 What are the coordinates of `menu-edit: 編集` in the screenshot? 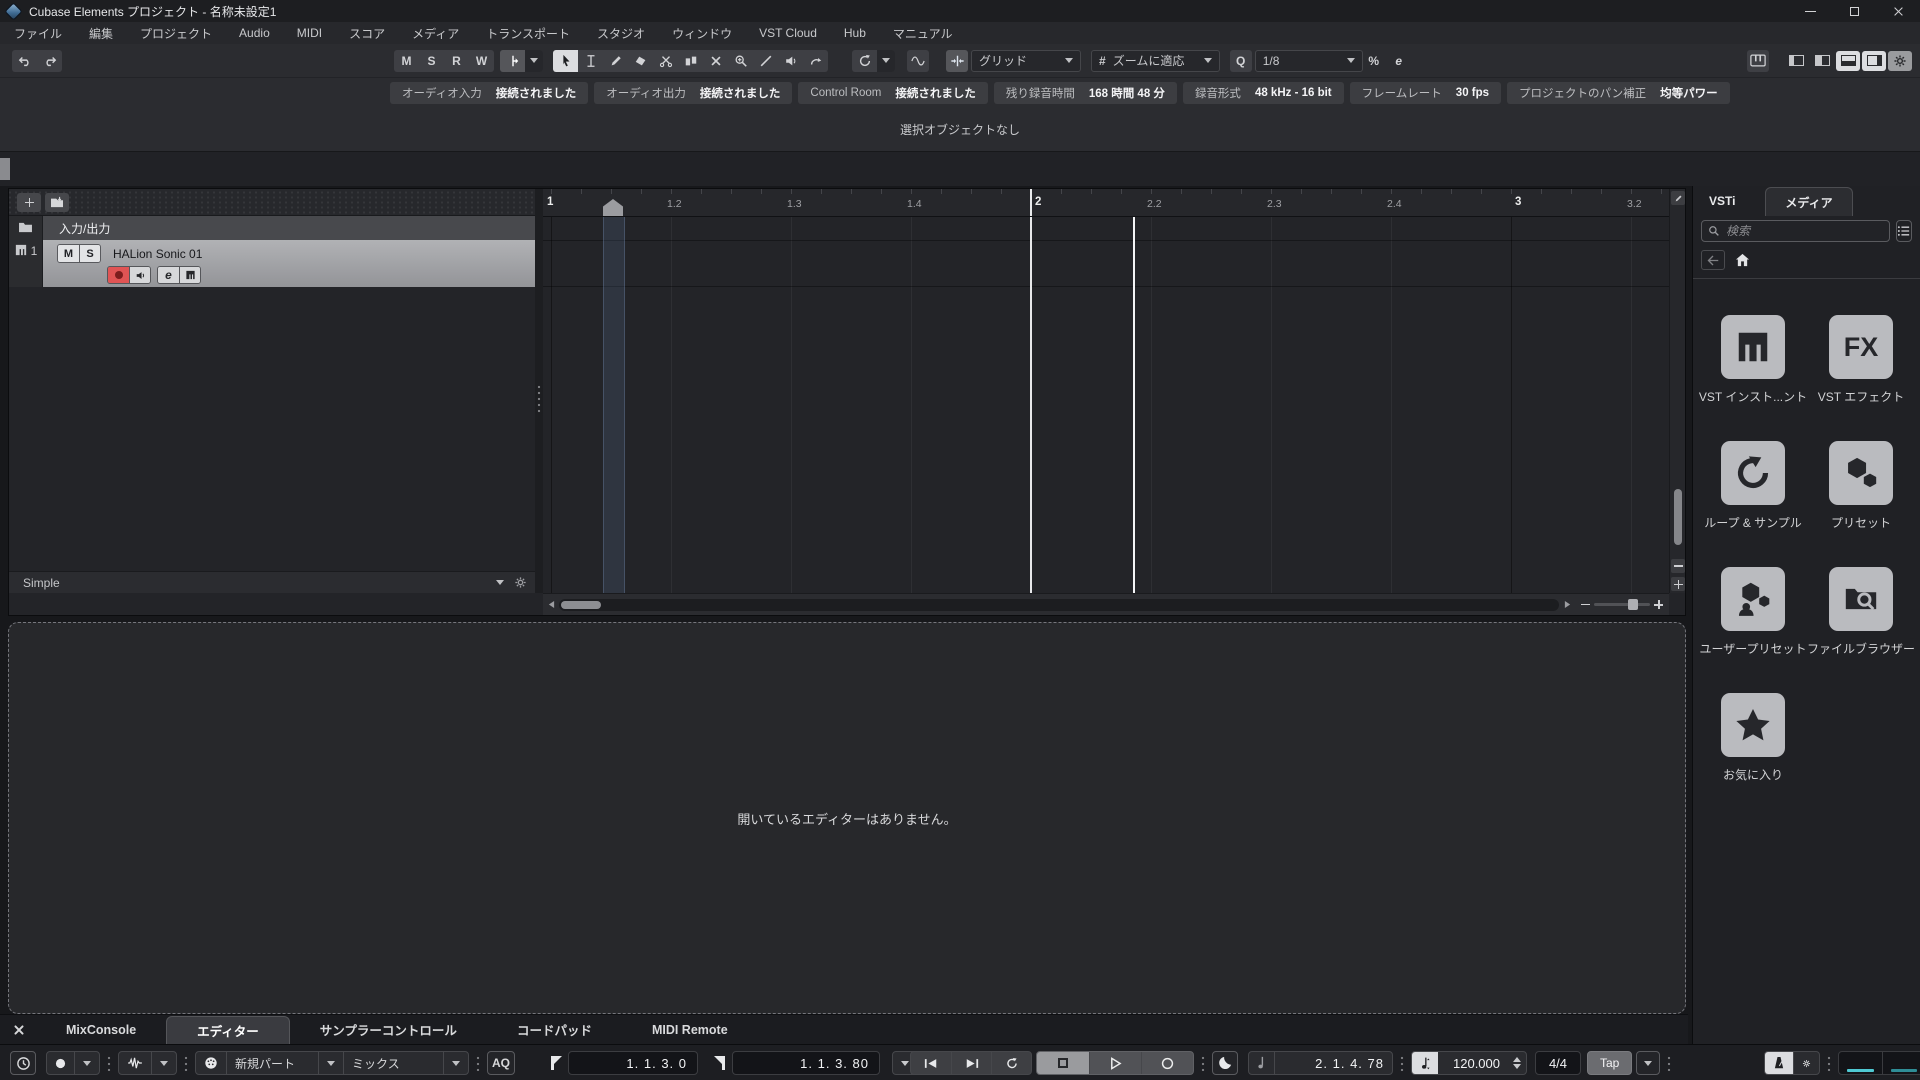 It's located at (101, 33).